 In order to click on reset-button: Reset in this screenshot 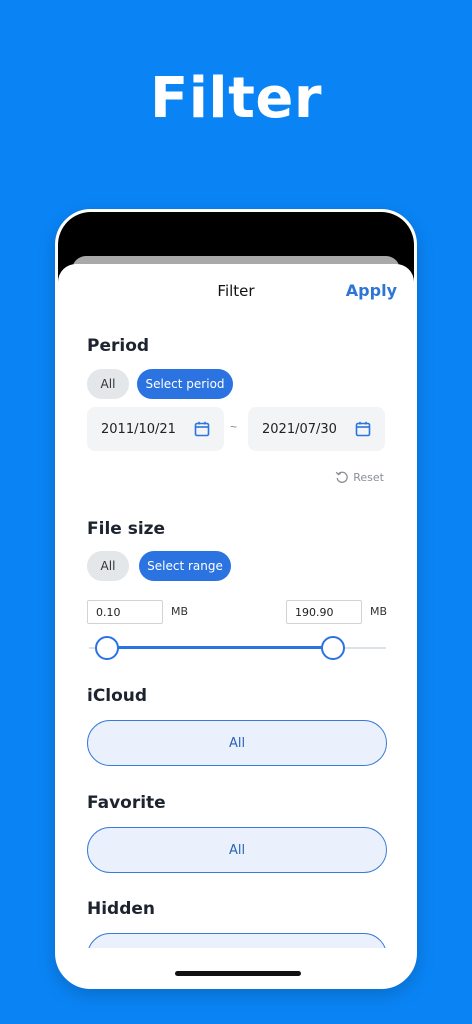, I will do `click(359, 477)`.